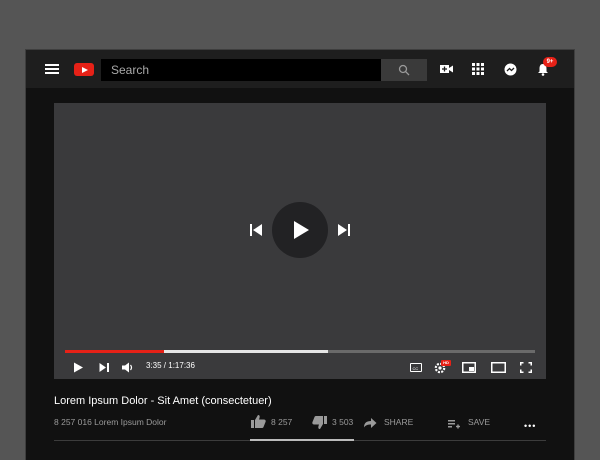 The image size is (600, 460). What do you see at coordinates (300, 351) in the screenshot?
I see `progress-bar` at bounding box center [300, 351].